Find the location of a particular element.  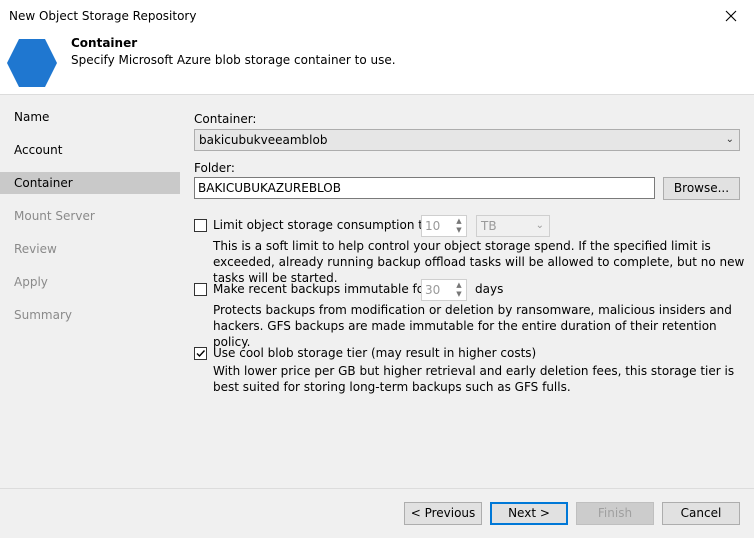

limit-unit: TB is located at coordinates (489, 226).